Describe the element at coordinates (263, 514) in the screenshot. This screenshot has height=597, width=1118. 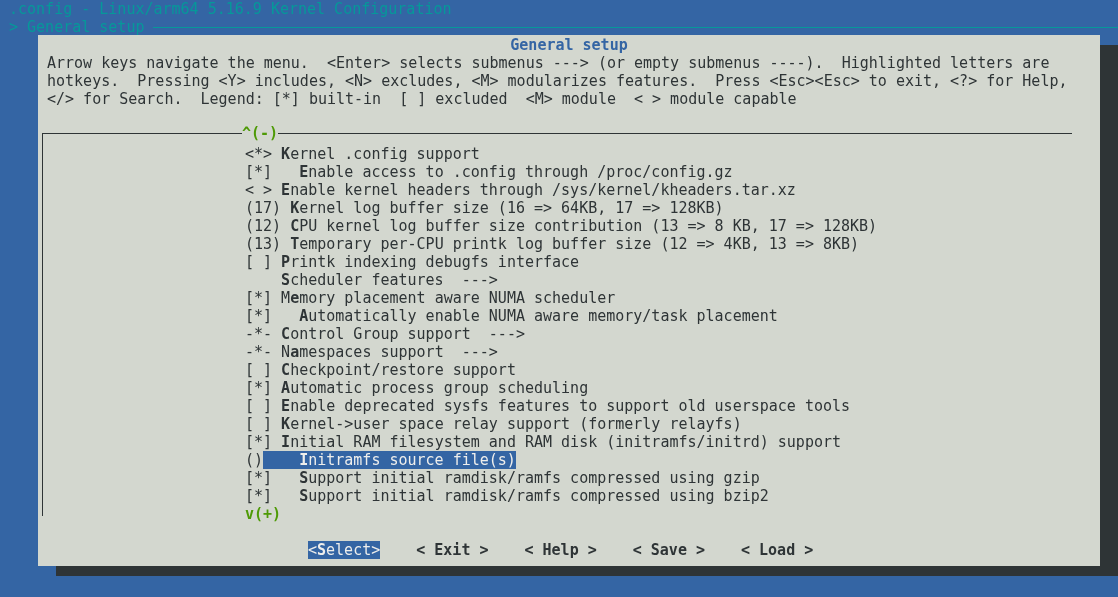
I see `scroll-down-indicator: v(+)` at that location.